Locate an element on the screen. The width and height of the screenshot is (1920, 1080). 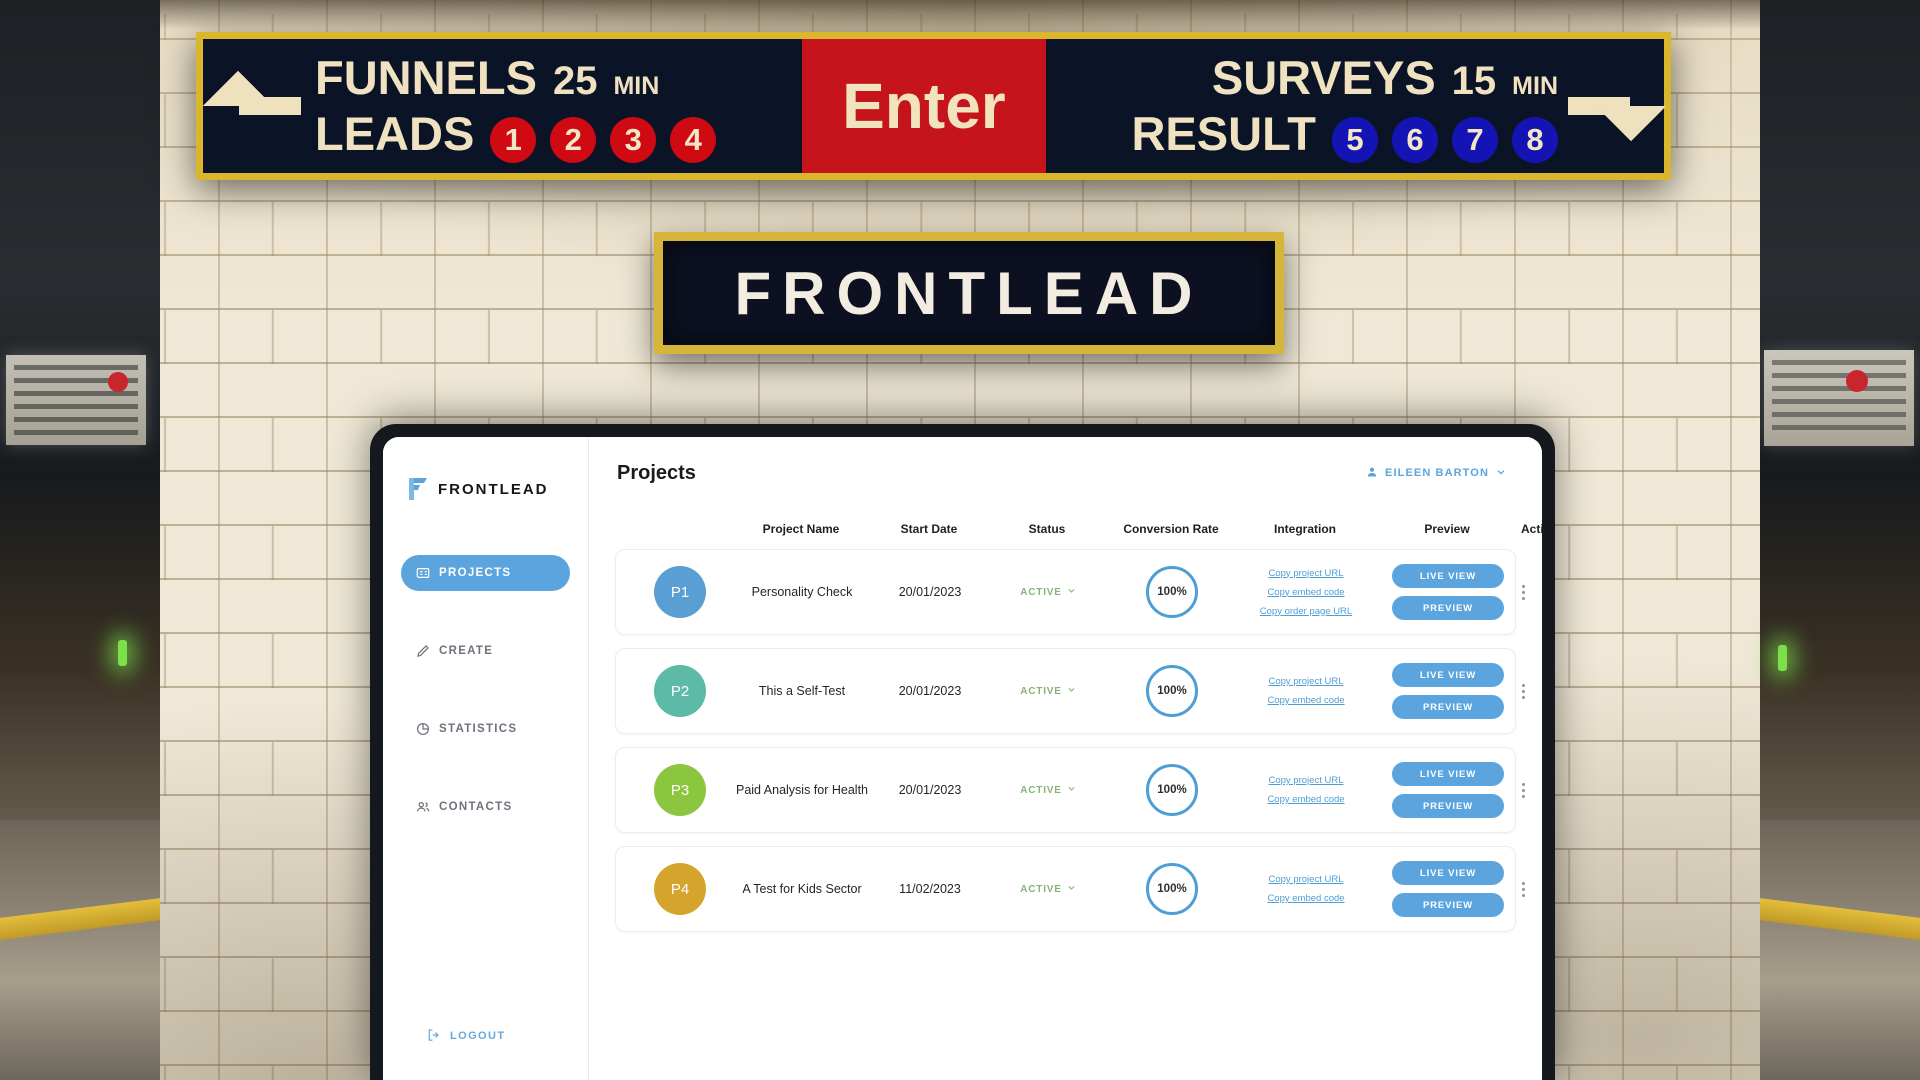
sidebar-item-contacts: CONTACTS is located at coordinates (485, 807).